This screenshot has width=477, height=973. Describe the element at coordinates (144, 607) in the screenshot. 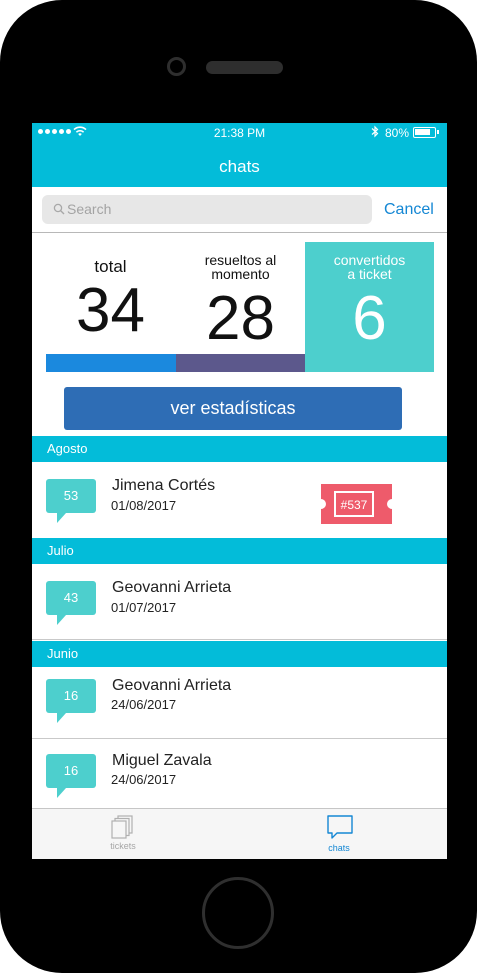

I see `chat-date: 01/07/2017` at that location.